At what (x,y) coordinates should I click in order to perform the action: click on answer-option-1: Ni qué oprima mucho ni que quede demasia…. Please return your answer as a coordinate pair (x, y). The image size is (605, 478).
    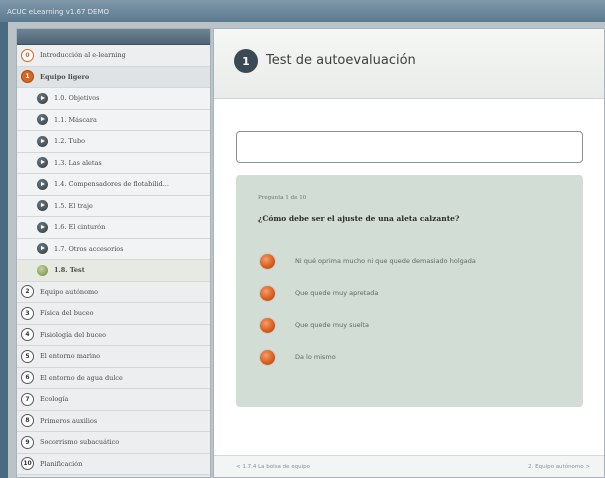
    Looking at the image, I should click on (368, 261).